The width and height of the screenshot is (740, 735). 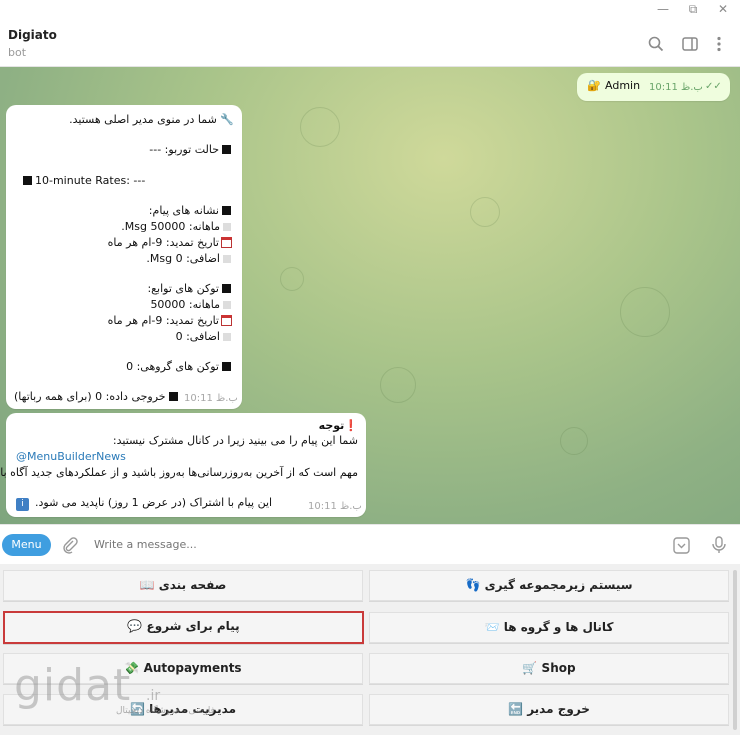 What do you see at coordinates (370, 10) in the screenshot?
I see `window-titlebar: — ⧉ ✕` at bounding box center [370, 10].